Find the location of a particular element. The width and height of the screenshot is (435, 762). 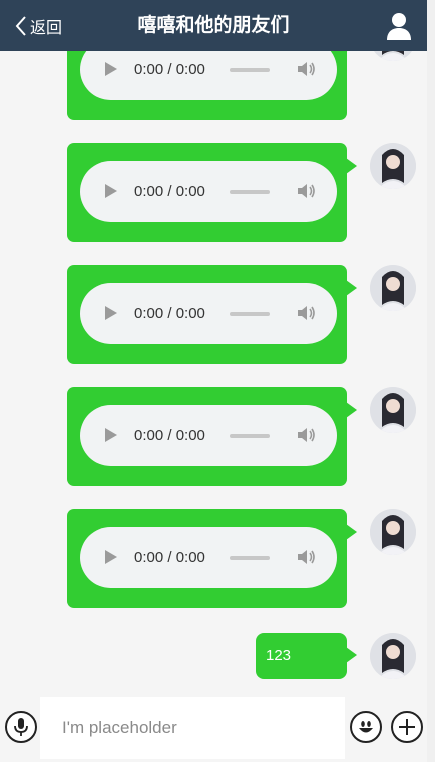

emoji-button is located at coordinates (366, 727).